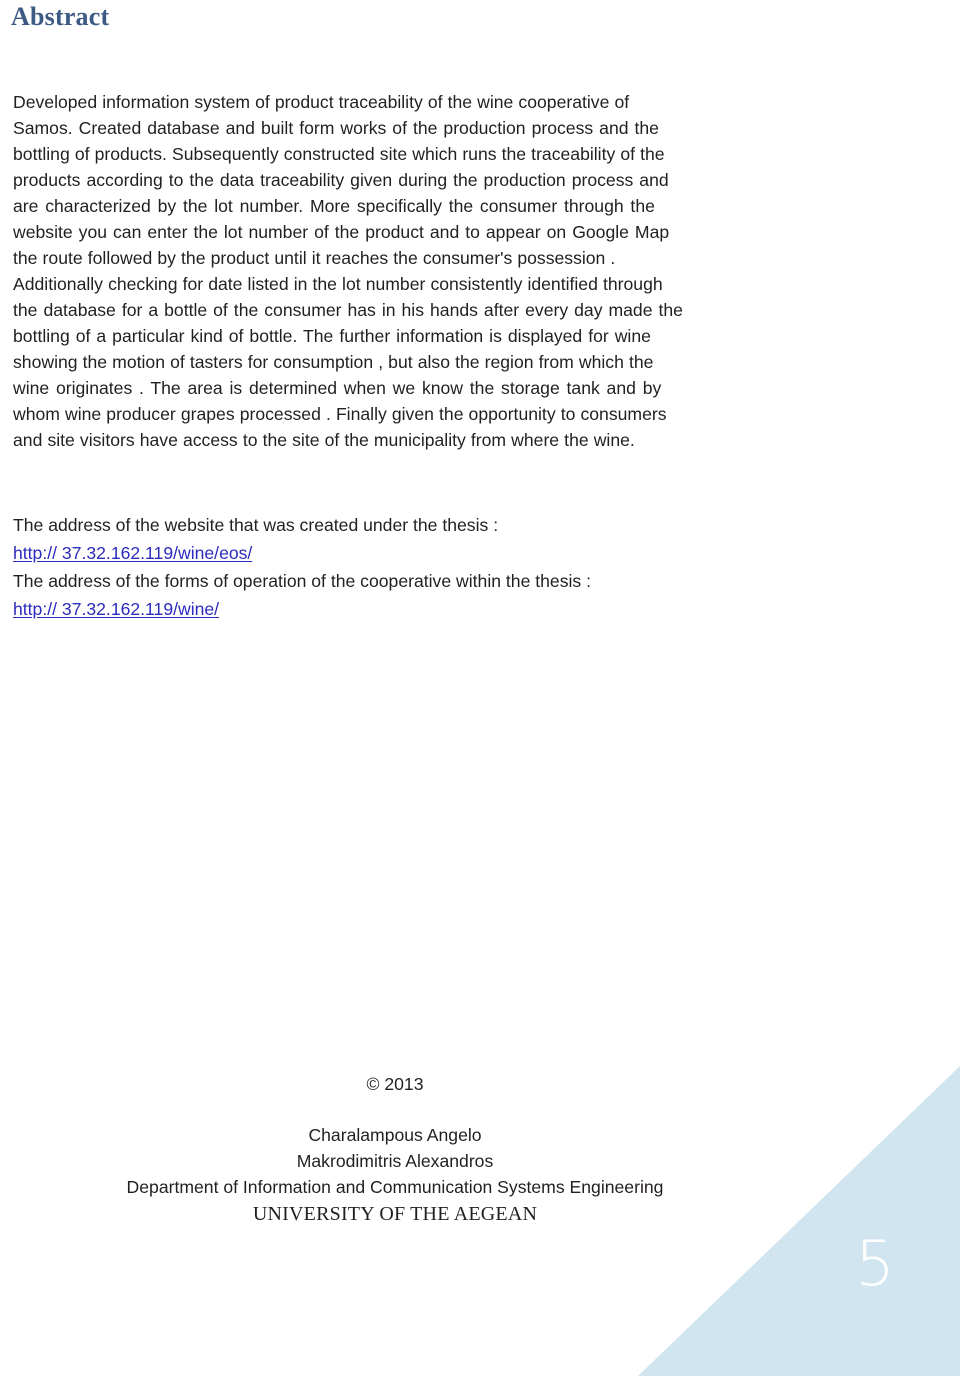 The width and height of the screenshot is (960, 1376). What do you see at coordinates (138, 609) in the screenshot?
I see `forms-url-link: 37.32.162.119/wine/` at bounding box center [138, 609].